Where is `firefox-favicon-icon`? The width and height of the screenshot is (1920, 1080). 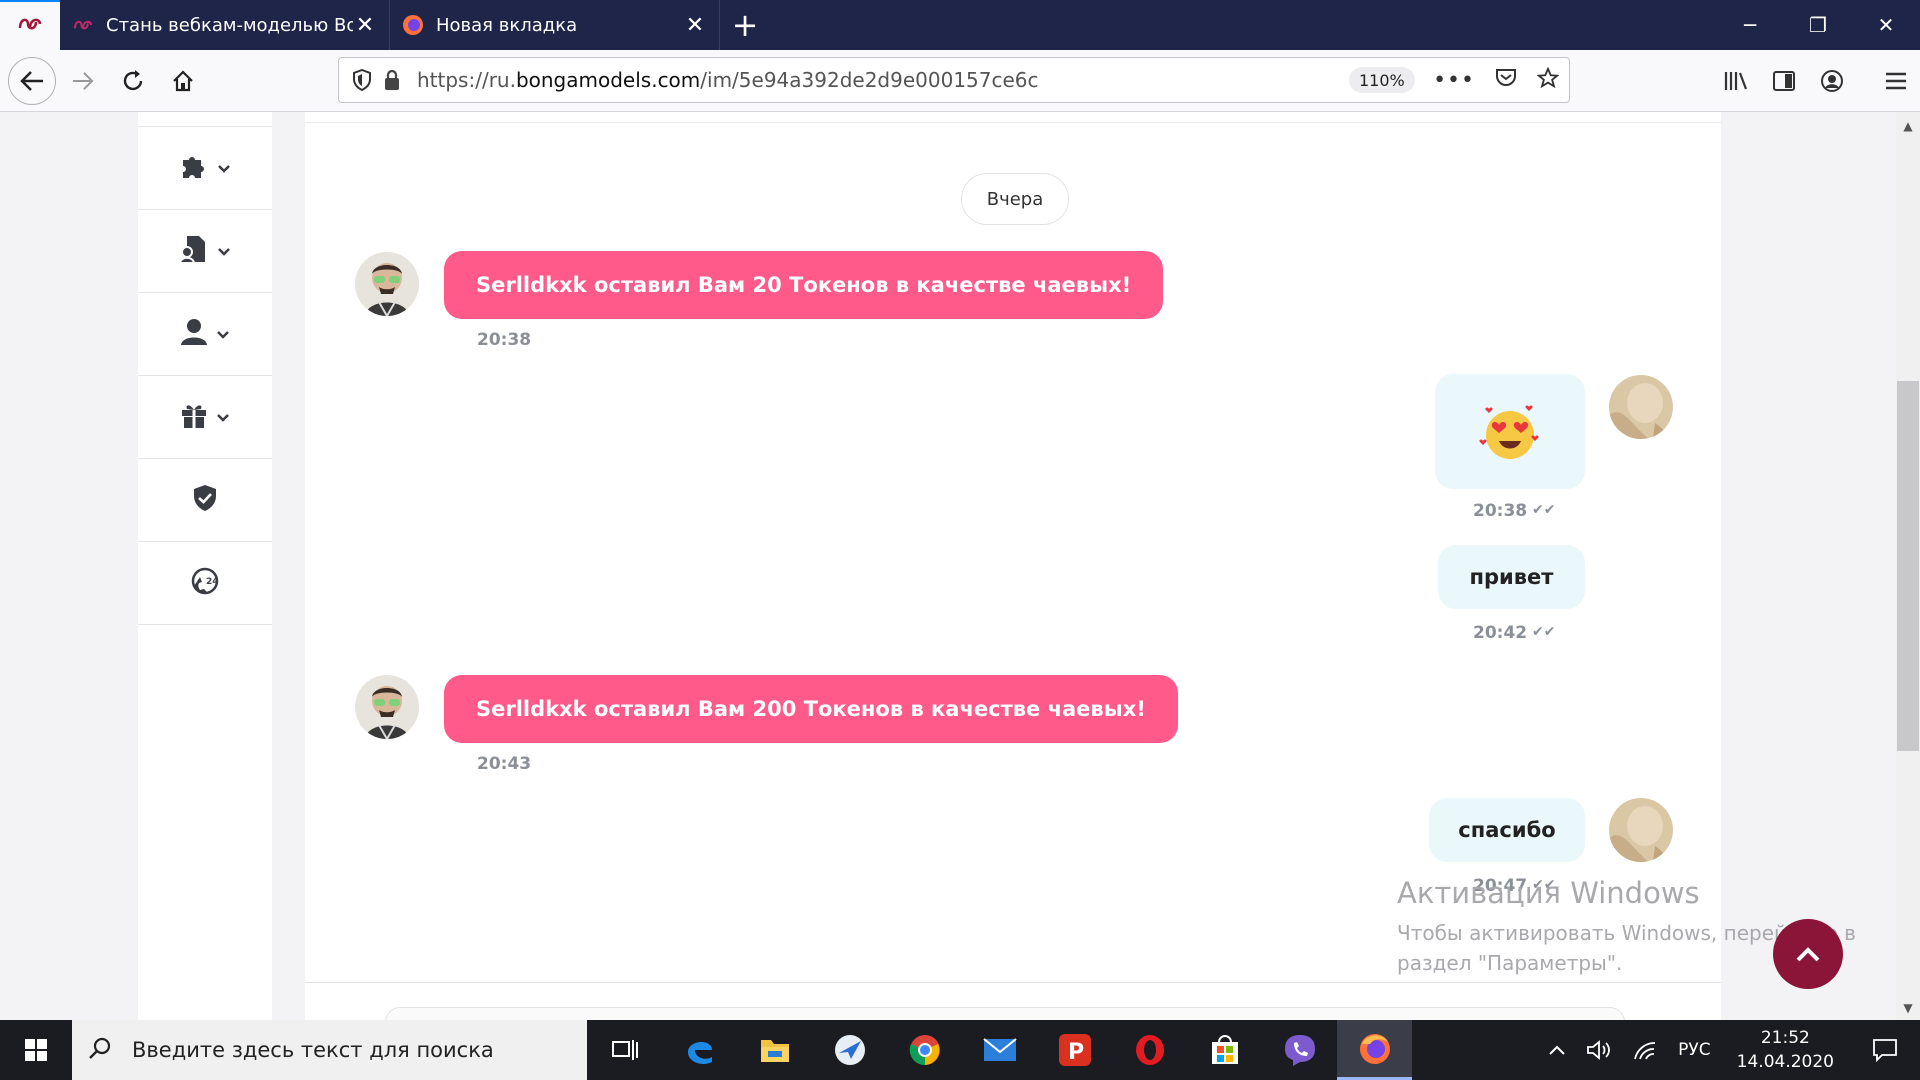 firefox-favicon-icon is located at coordinates (413, 25).